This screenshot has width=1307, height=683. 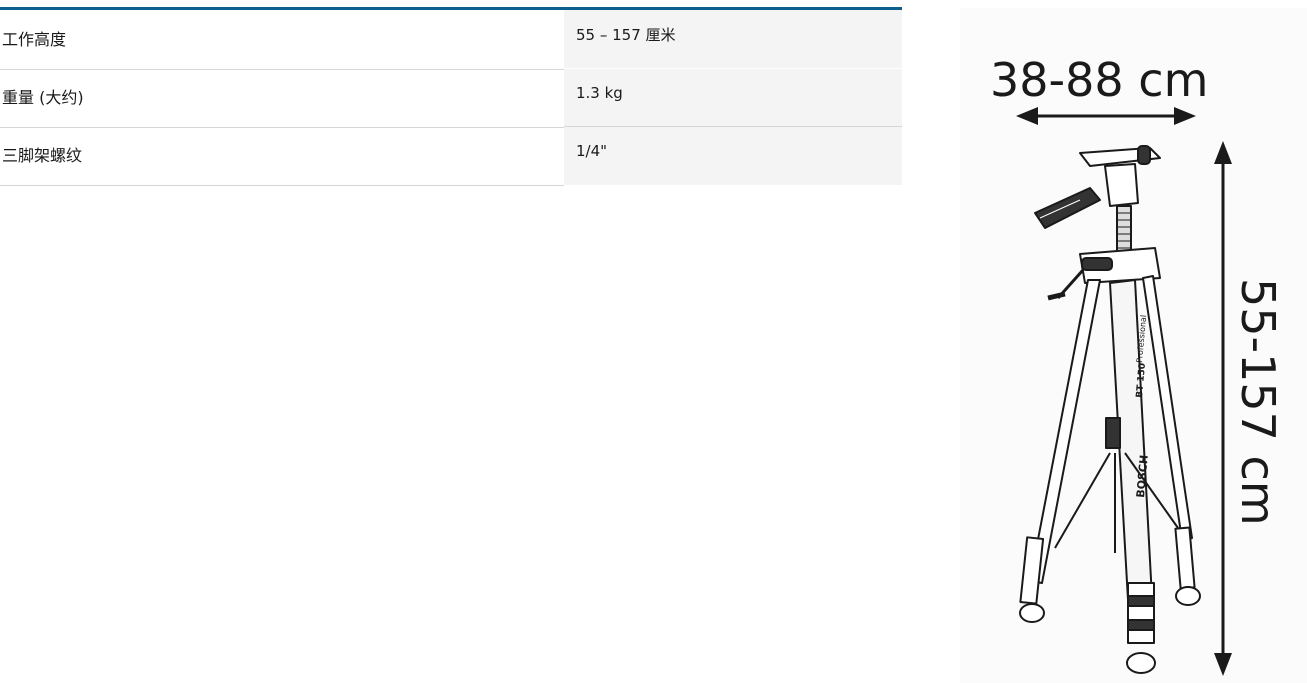 What do you see at coordinates (733, 98) in the screenshot?
I see `spec-value-cell: 1.3 kg` at bounding box center [733, 98].